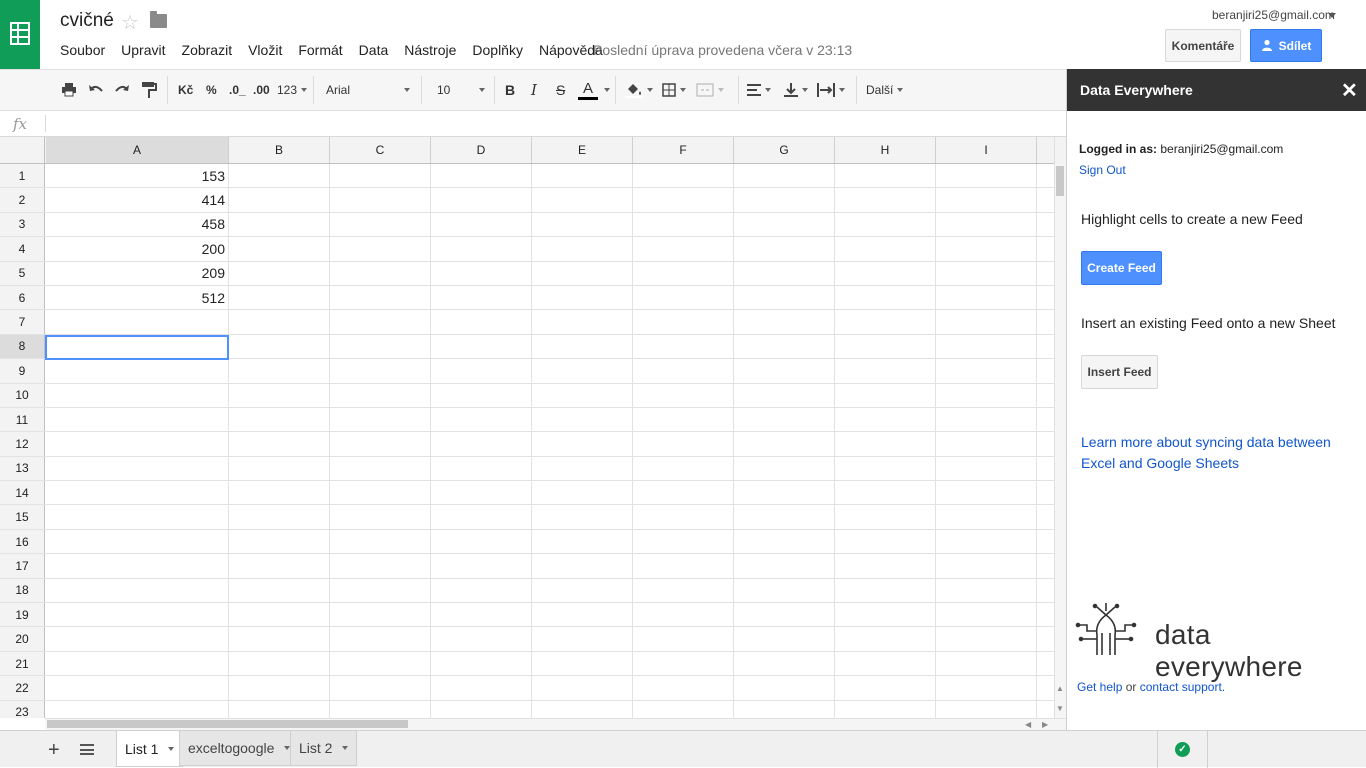  What do you see at coordinates (137, 565) in the screenshot?
I see `cell-a17` at bounding box center [137, 565].